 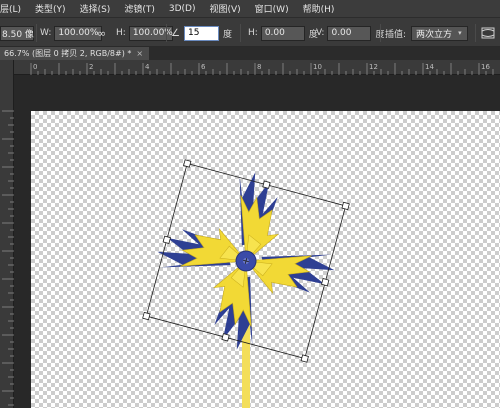 I want to click on ruler-label: 2, so click(x=91, y=67).